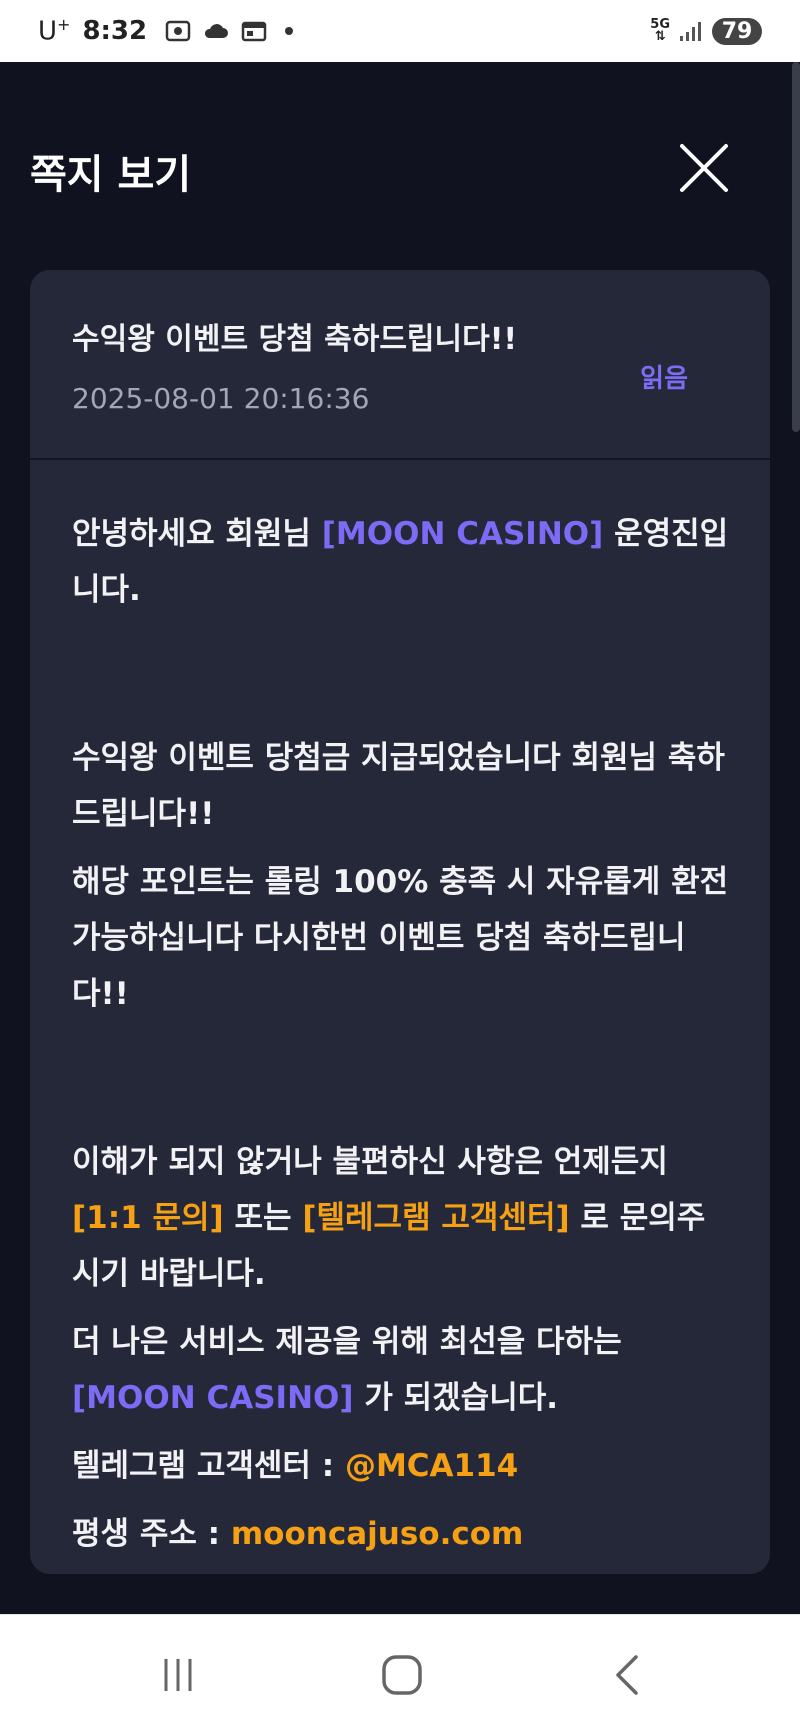  I want to click on telegram-support-link: [텔레그램 고객센터], so click(435, 1218).